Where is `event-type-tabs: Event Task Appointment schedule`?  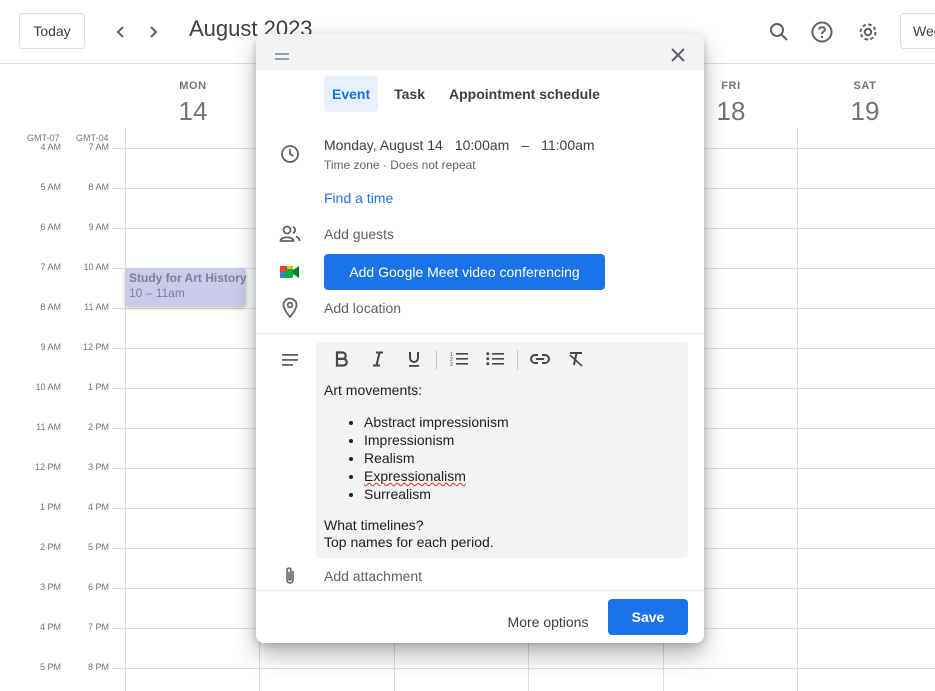 event-type-tabs: Event Task Appointment schedule is located at coordinates (466, 94).